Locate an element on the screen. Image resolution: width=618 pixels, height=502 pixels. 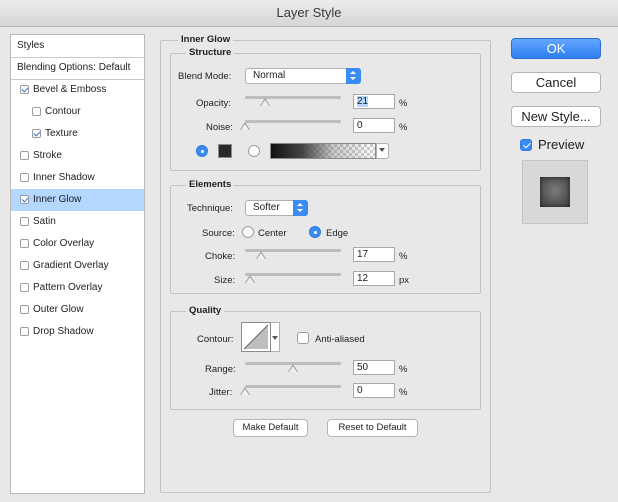
size-unit: px is located at coordinates (404, 280).